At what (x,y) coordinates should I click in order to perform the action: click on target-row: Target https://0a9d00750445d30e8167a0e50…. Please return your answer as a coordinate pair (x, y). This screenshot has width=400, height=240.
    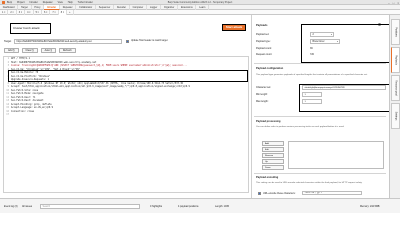
    Looking at the image, I should click on (126, 41).